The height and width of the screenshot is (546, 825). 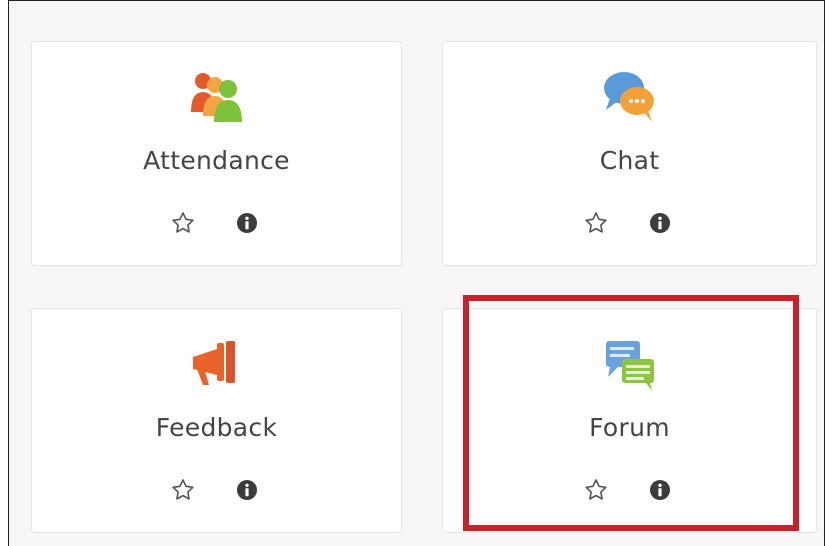 I want to click on chat-bubbles-icon, so click(x=630, y=96).